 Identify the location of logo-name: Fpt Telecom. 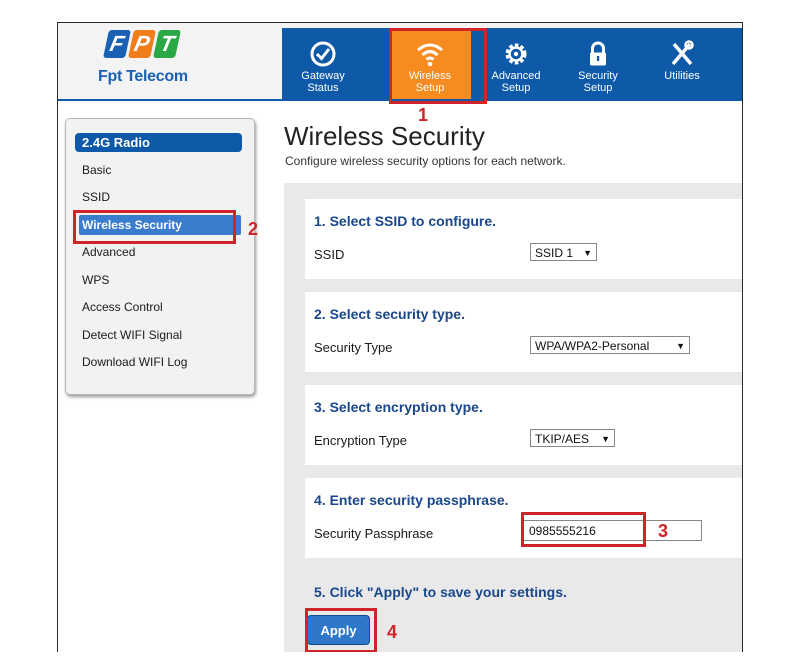
(143, 76).